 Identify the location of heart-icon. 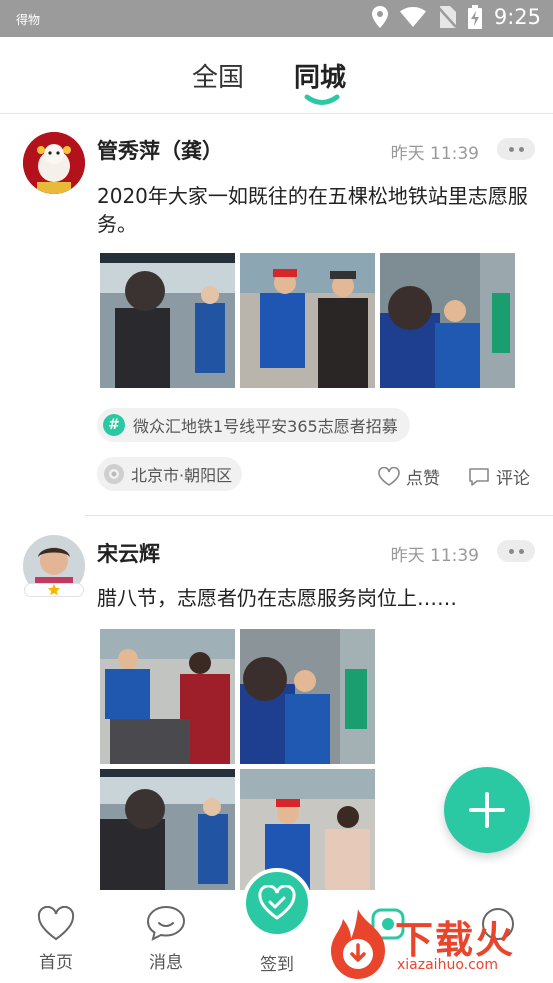
(389, 476).